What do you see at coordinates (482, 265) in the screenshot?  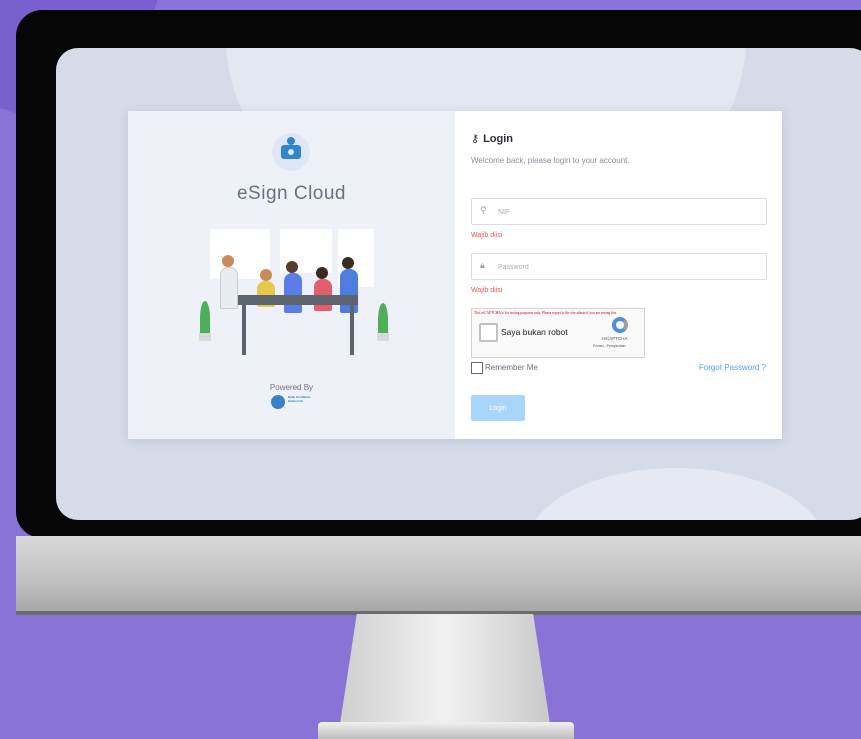 I see `lock-icon: 🔒︎` at bounding box center [482, 265].